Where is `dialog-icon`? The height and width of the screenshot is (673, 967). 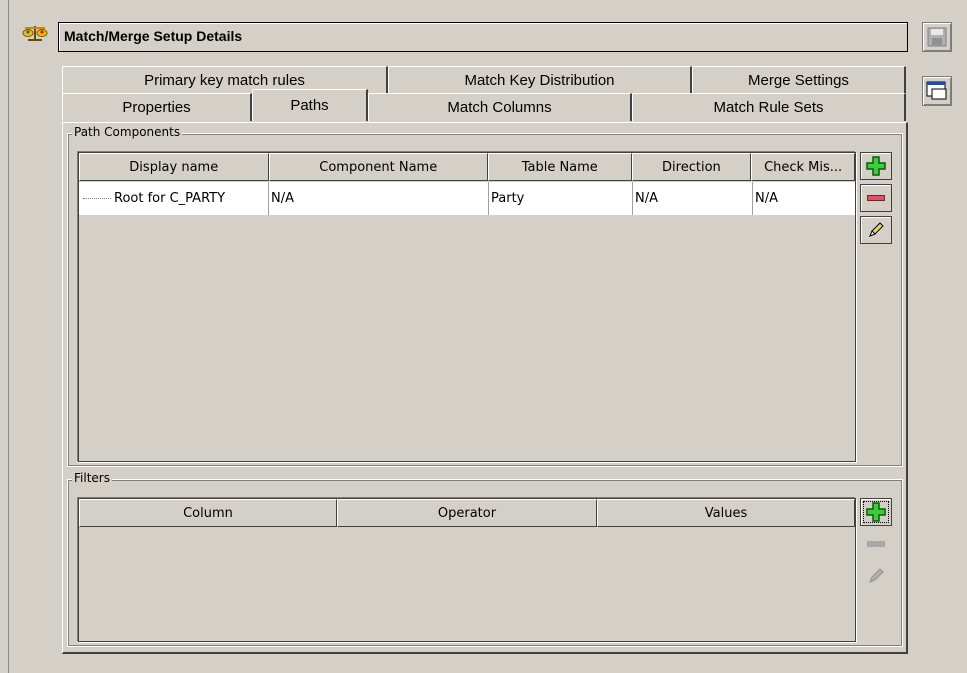 dialog-icon is located at coordinates (936, 90).